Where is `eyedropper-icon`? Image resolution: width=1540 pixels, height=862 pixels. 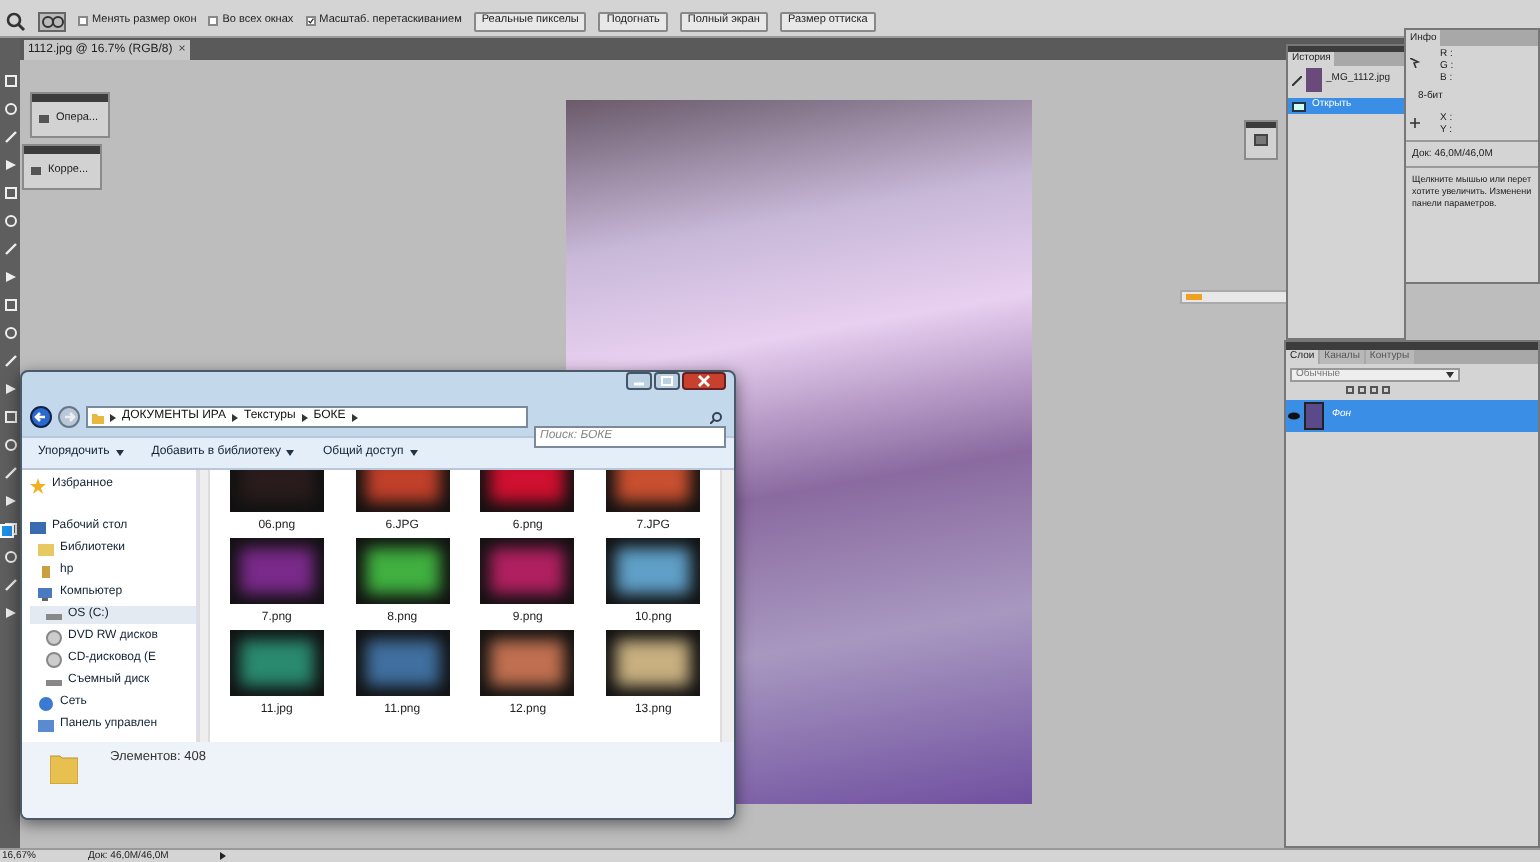 eyedropper-icon is located at coordinates (1415, 63).